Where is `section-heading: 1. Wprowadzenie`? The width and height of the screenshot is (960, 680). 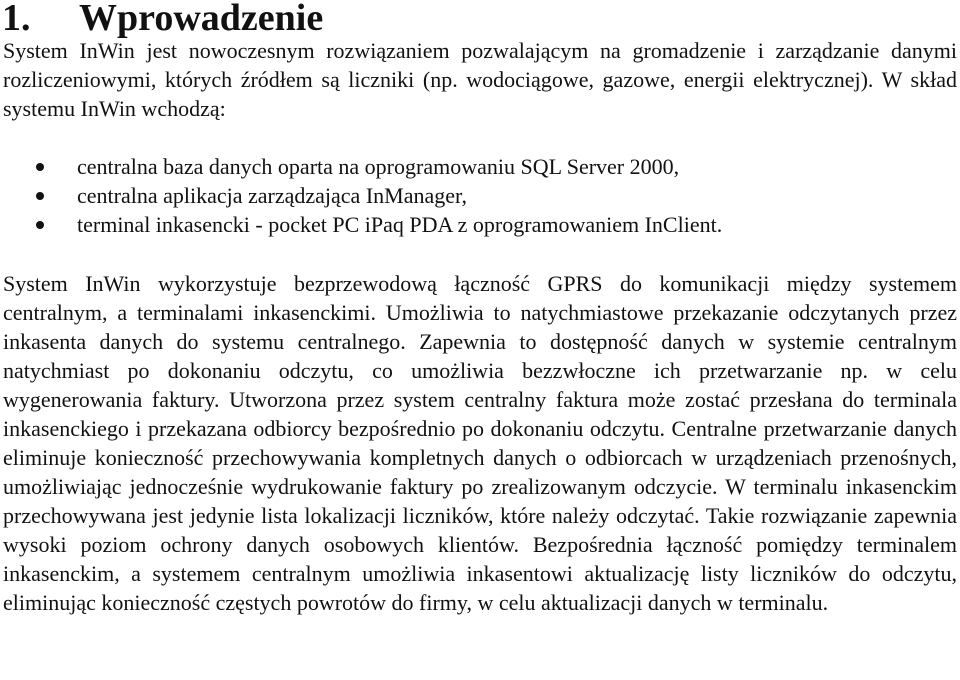
section-heading: 1. Wprowadzenie is located at coordinates (162, 20).